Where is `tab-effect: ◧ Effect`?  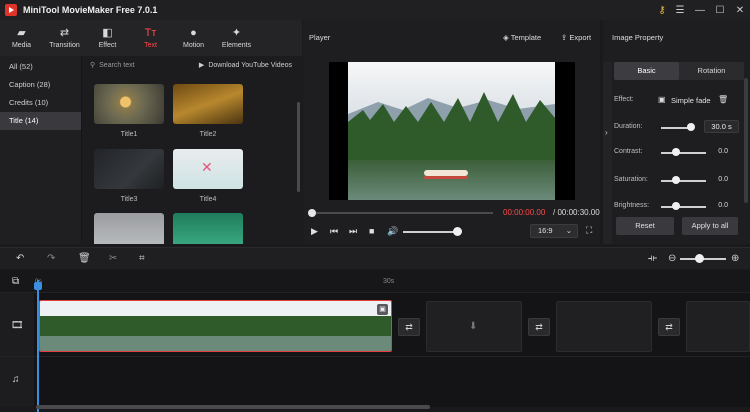
tab-effect: ◧ Effect is located at coordinates (107, 38).